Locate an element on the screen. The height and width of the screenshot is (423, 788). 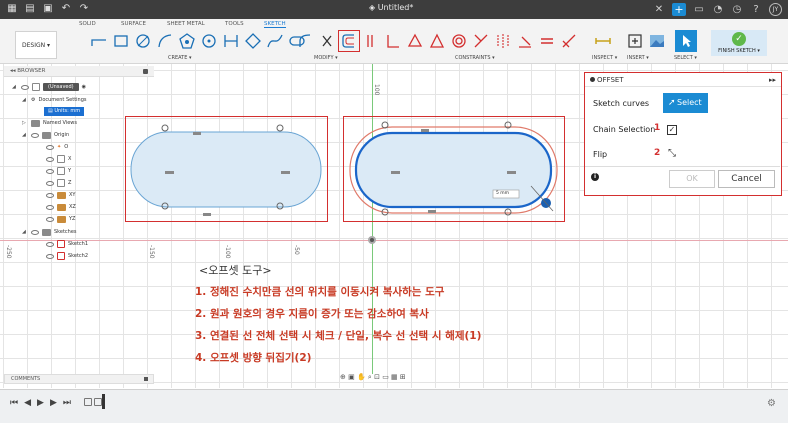
chain-selection-checkbox: ✓ is located at coordinates (672, 130).